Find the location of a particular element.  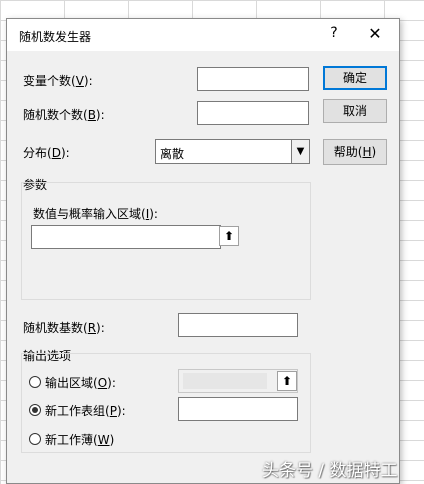

chevron-down-icon: ▼ is located at coordinates (300, 151).